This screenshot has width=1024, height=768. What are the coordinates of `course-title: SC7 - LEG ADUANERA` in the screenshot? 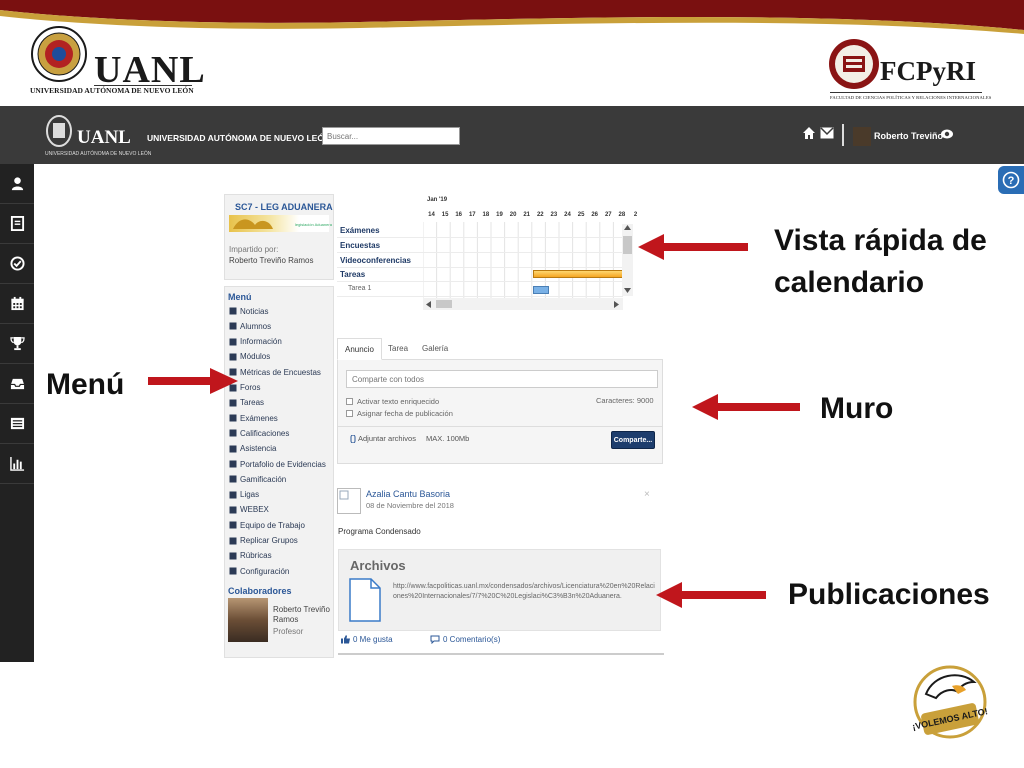 It's located at (284, 207).